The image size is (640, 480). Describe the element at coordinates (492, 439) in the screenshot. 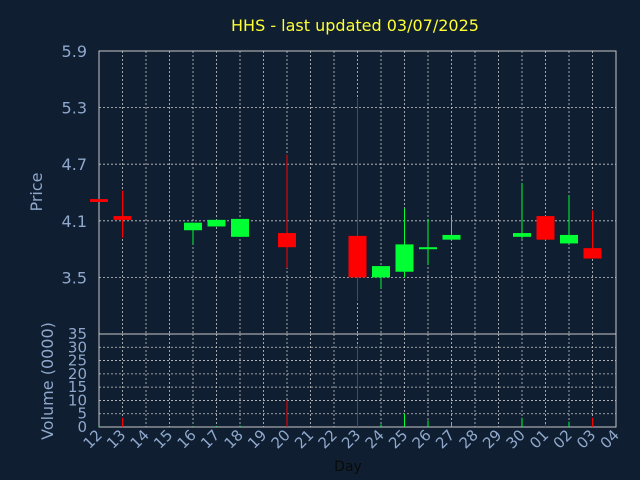

I see `day-tick-label: 29` at that location.